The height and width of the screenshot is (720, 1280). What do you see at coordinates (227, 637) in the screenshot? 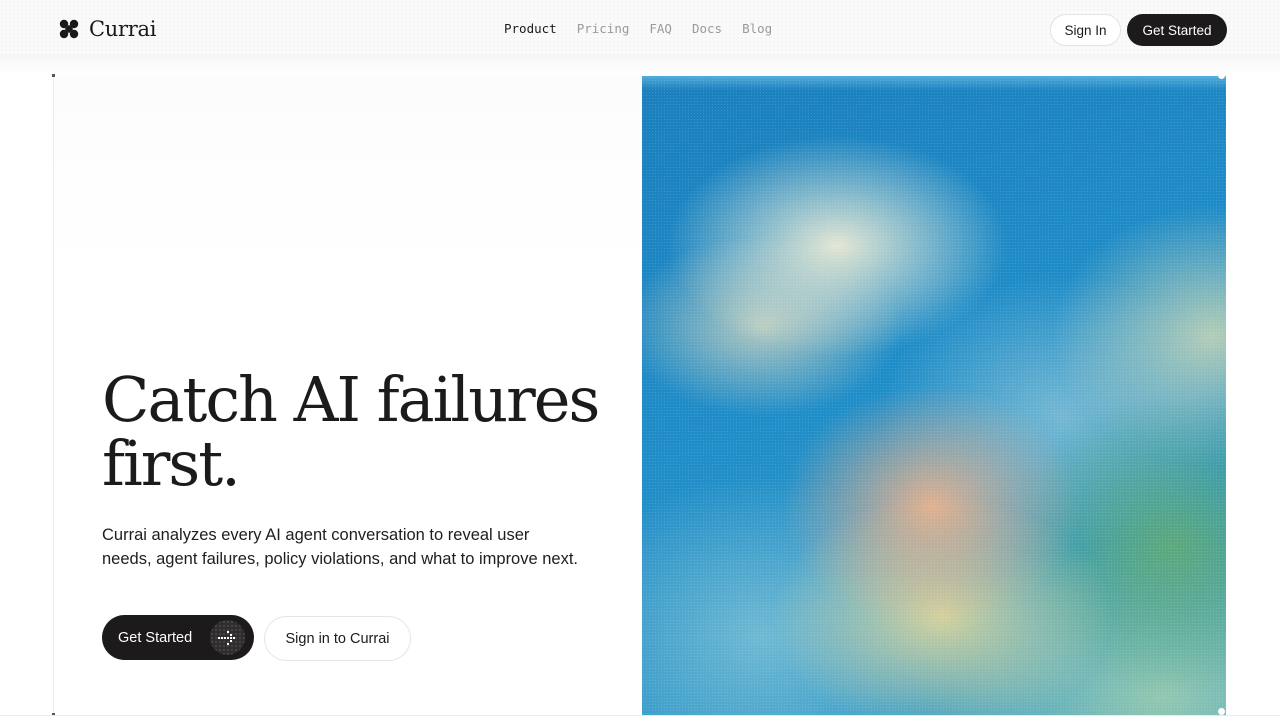
I see `arrow-right-icon` at bounding box center [227, 637].